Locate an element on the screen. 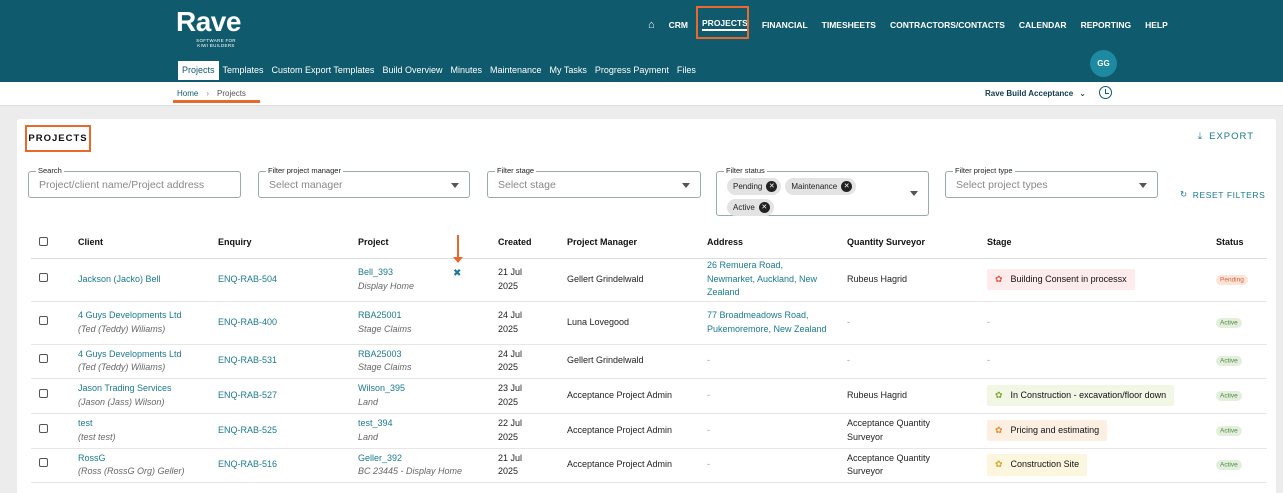 Image resolution: width=1283 pixels, height=493 pixels. acceptance-select: Rave Build Acceptance ⌄ is located at coordinates (1035, 93).